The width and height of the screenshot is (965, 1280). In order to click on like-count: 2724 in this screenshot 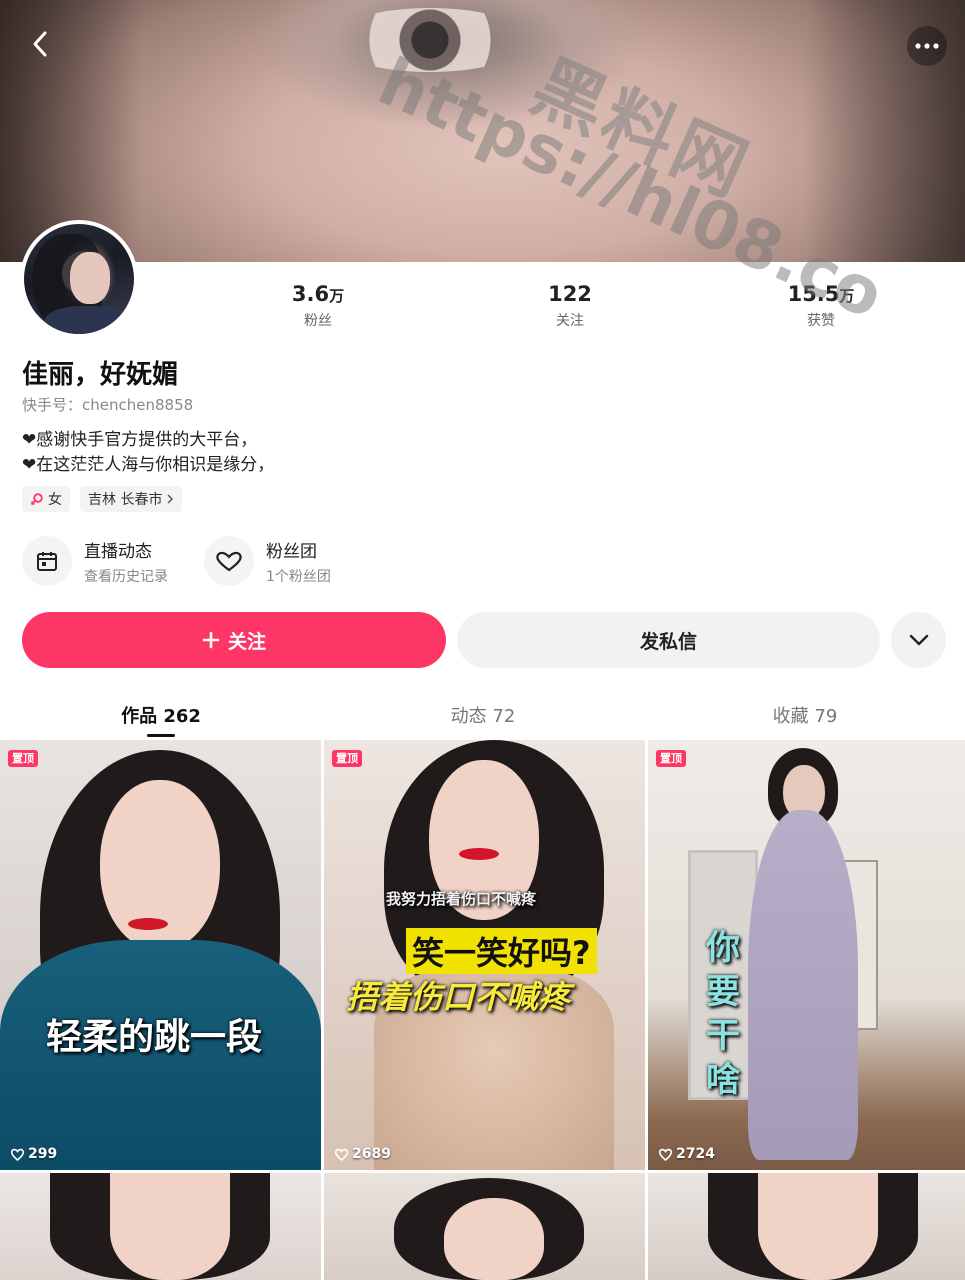, I will do `click(686, 1154)`.